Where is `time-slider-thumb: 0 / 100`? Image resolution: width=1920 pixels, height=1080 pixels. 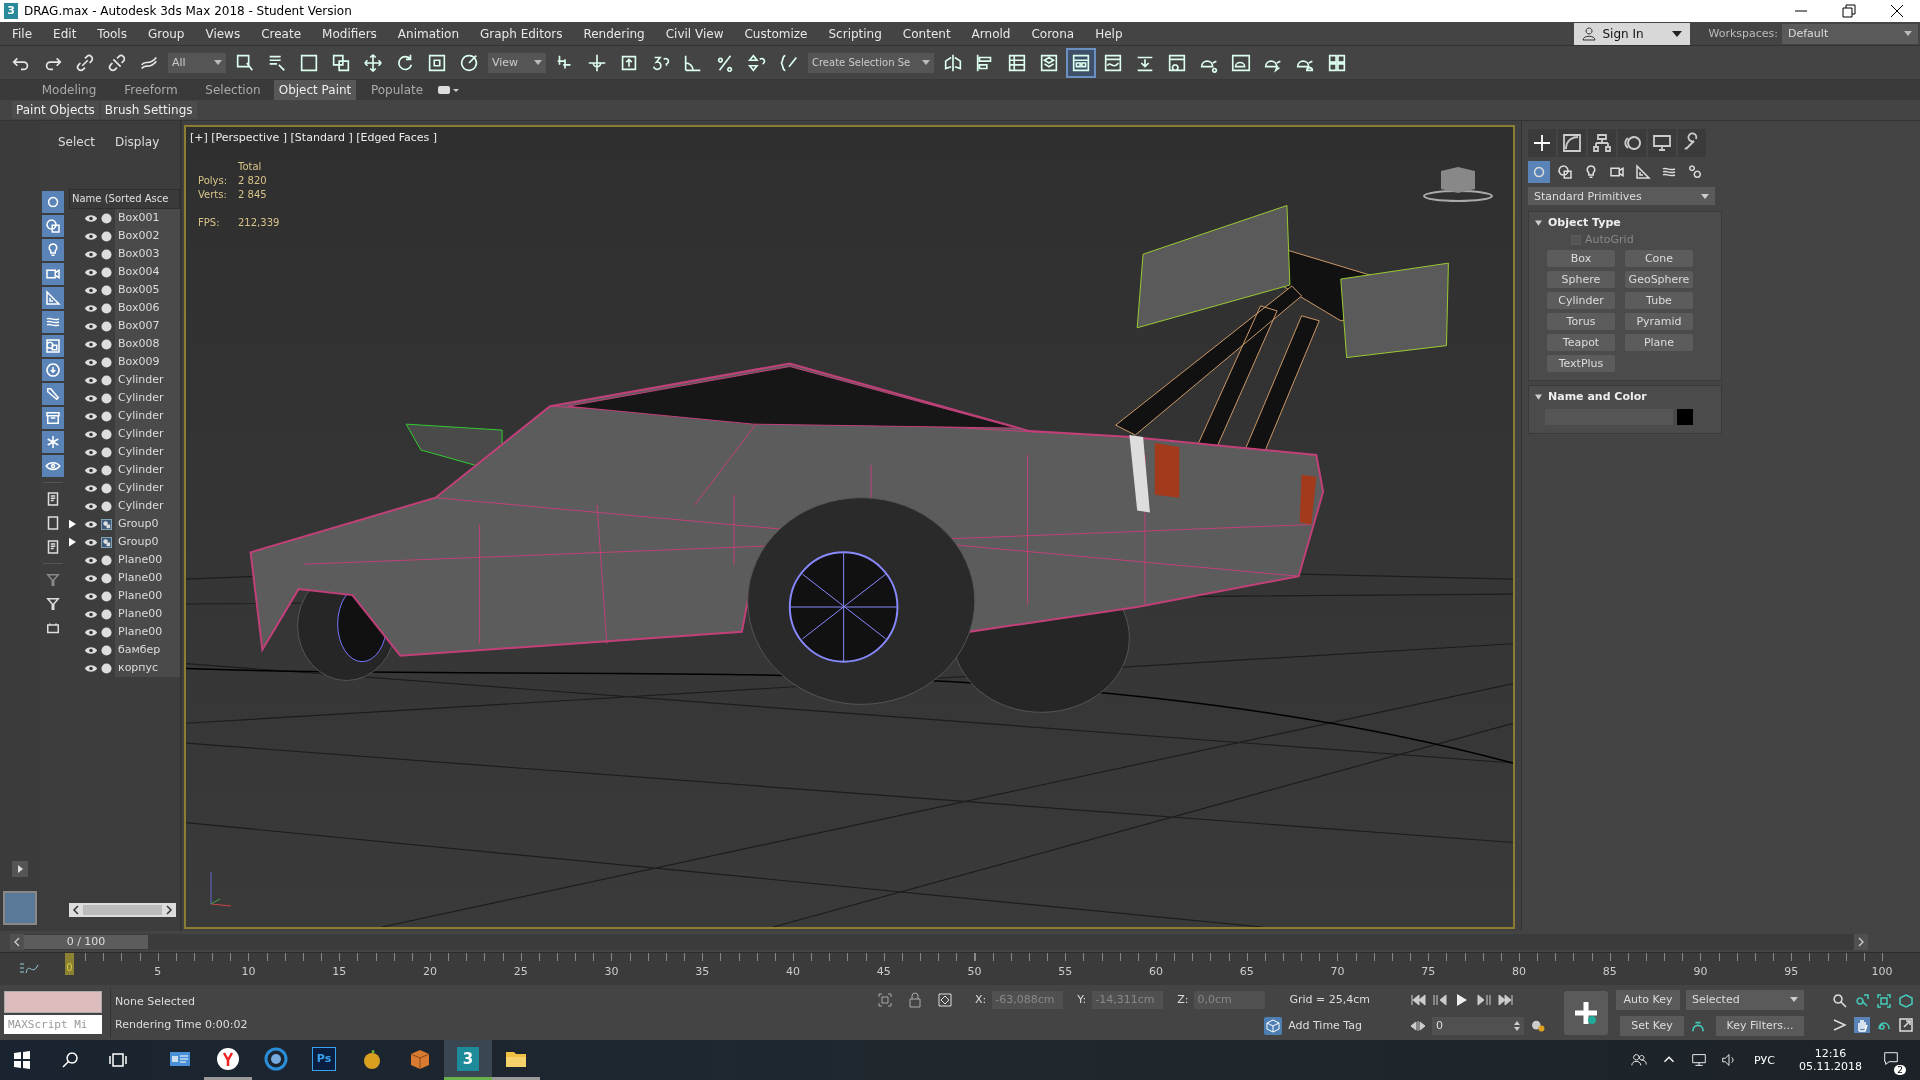 time-slider-thumb: 0 / 100 is located at coordinates (86, 941).